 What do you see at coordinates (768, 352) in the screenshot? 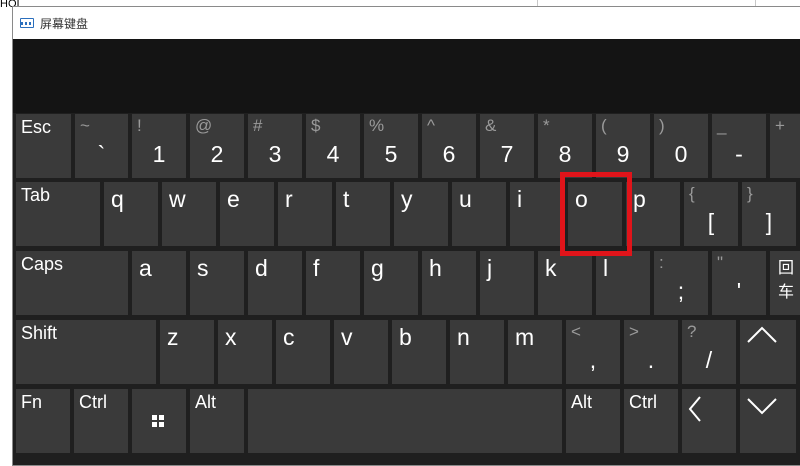
I see `key-arrow-up` at bounding box center [768, 352].